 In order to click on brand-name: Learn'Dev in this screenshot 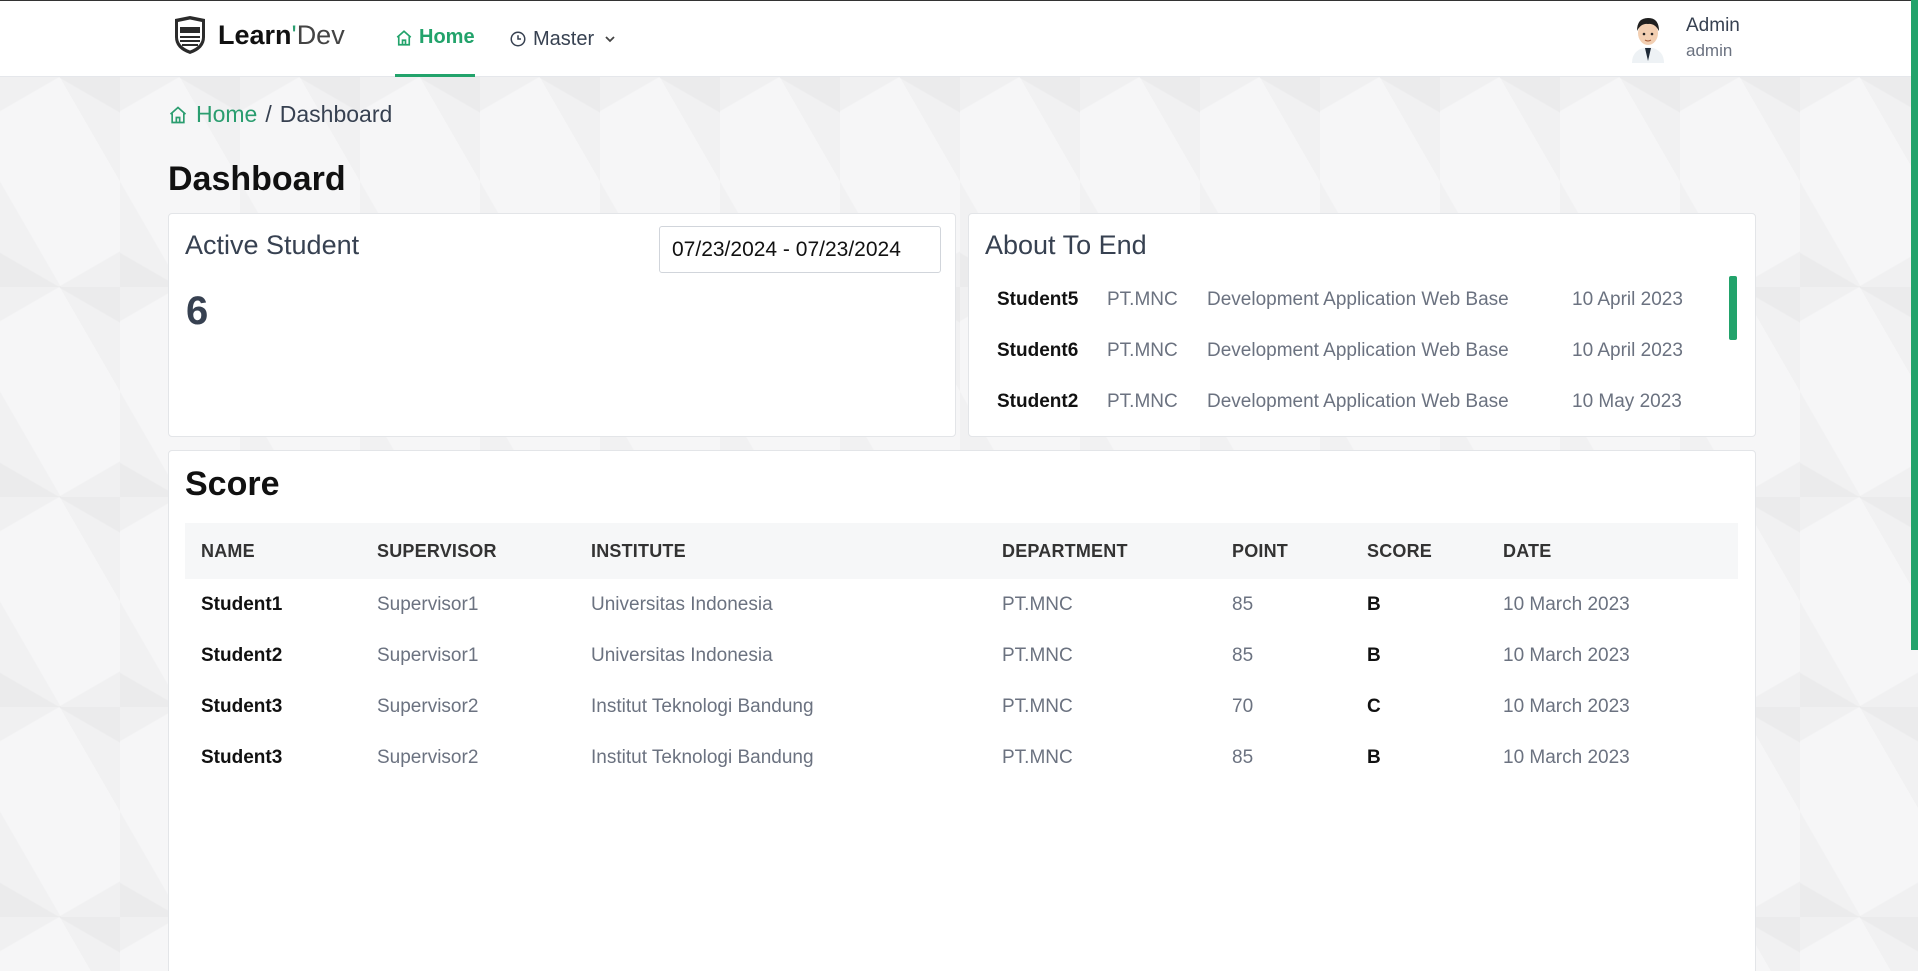, I will do `click(281, 34)`.